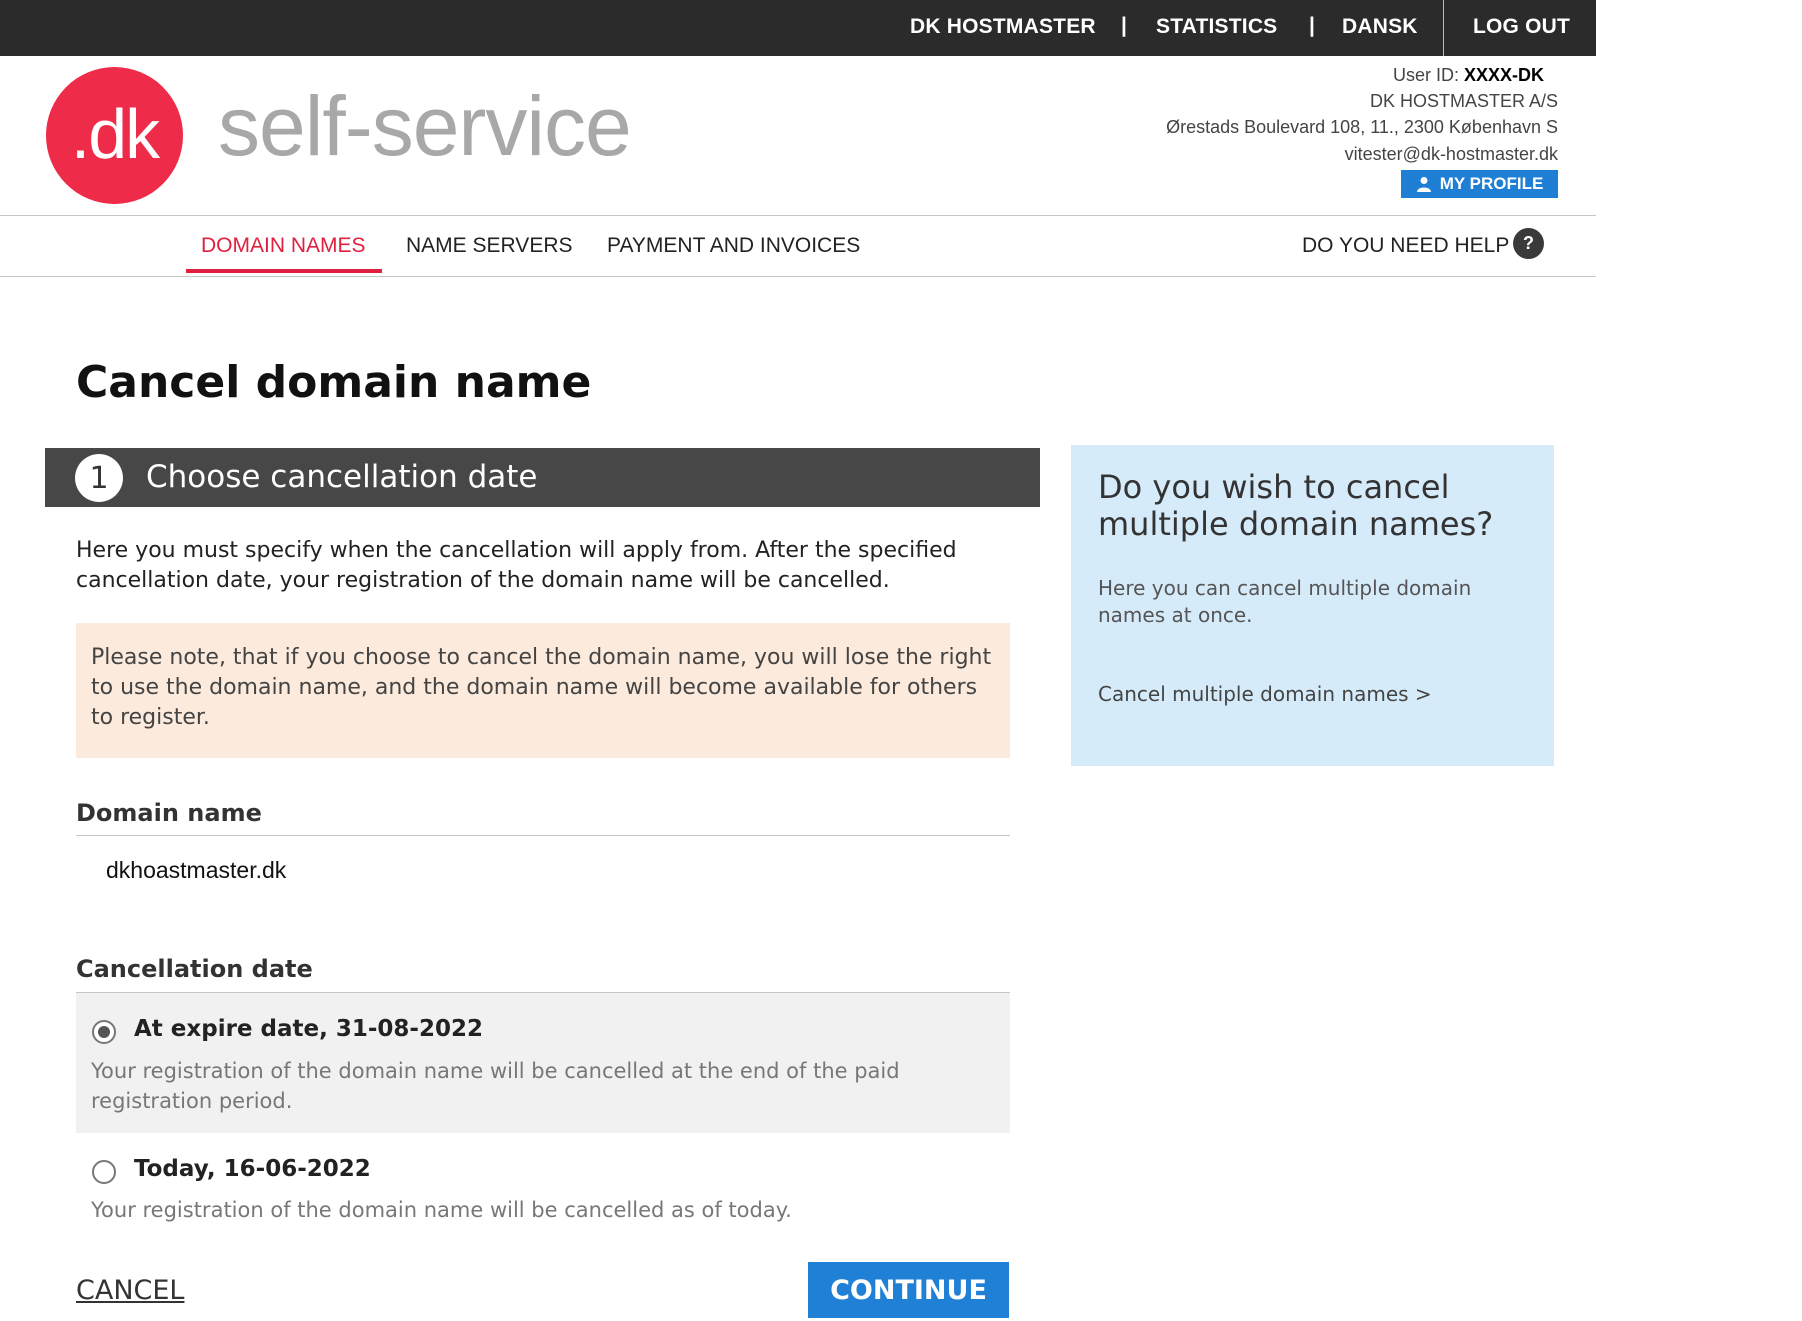 This screenshot has height=1321, width=1802. I want to click on domain-name-label: Domain name, so click(169, 813).